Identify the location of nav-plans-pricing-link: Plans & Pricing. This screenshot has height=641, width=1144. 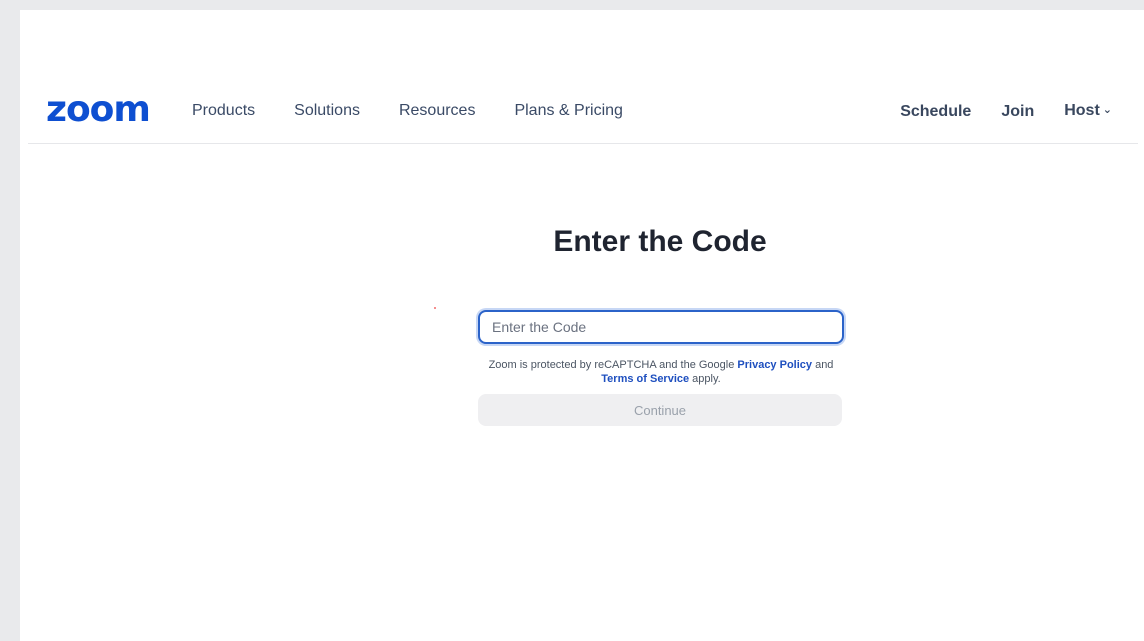
(568, 111).